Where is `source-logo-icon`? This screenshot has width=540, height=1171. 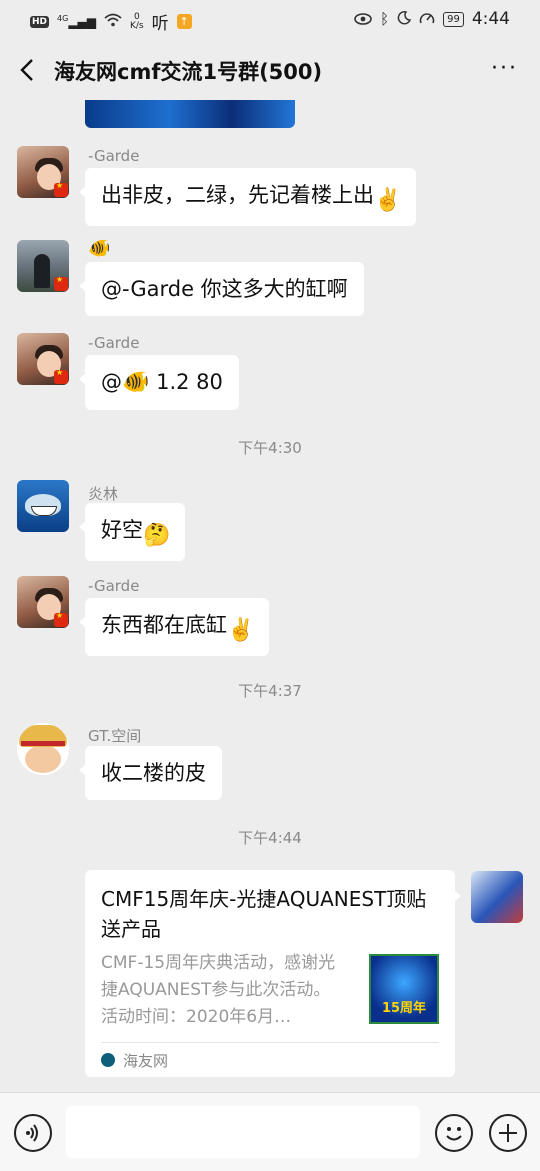 source-logo-icon is located at coordinates (108, 1060).